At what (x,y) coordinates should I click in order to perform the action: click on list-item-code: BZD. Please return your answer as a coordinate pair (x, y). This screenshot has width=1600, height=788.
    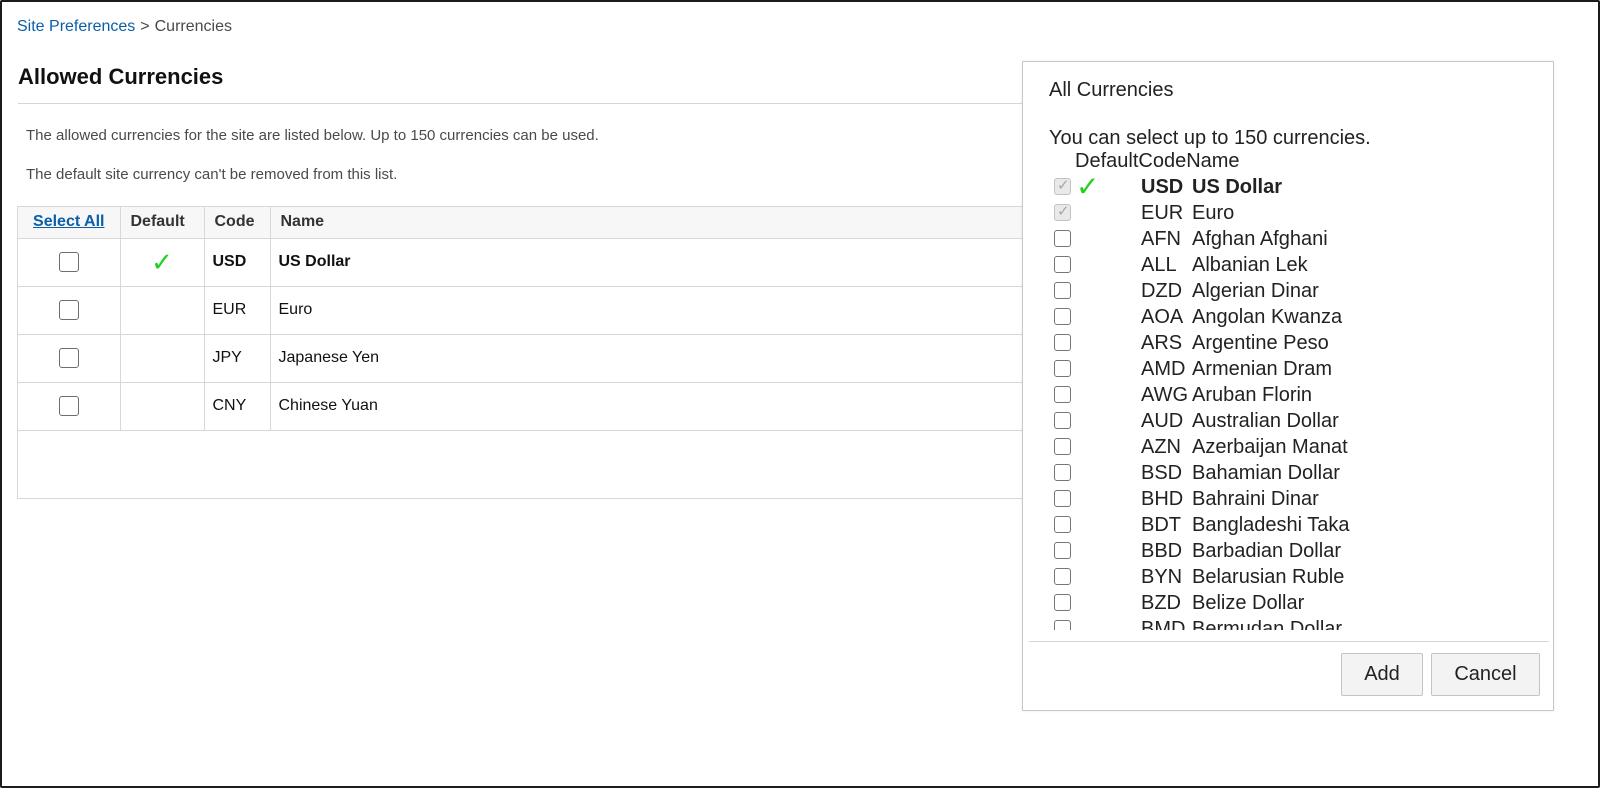
    Looking at the image, I should click on (1161, 603).